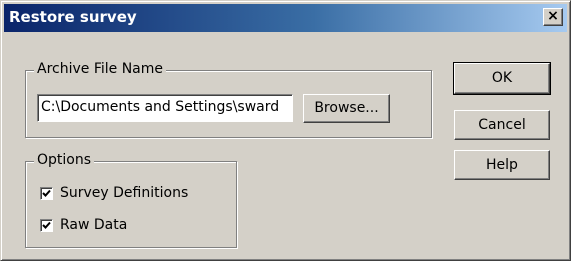 The width and height of the screenshot is (571, 261). I want to click on survey-definitions-option: Survey Definitions, so click(130, 195).